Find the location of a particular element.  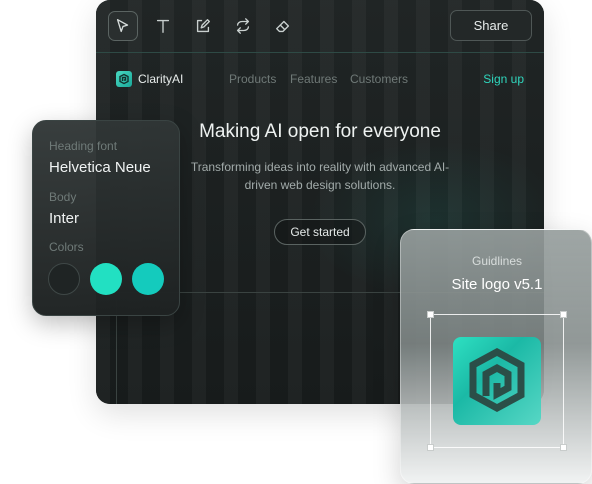

brand-logo-icon is located at coordinates (124, 79).